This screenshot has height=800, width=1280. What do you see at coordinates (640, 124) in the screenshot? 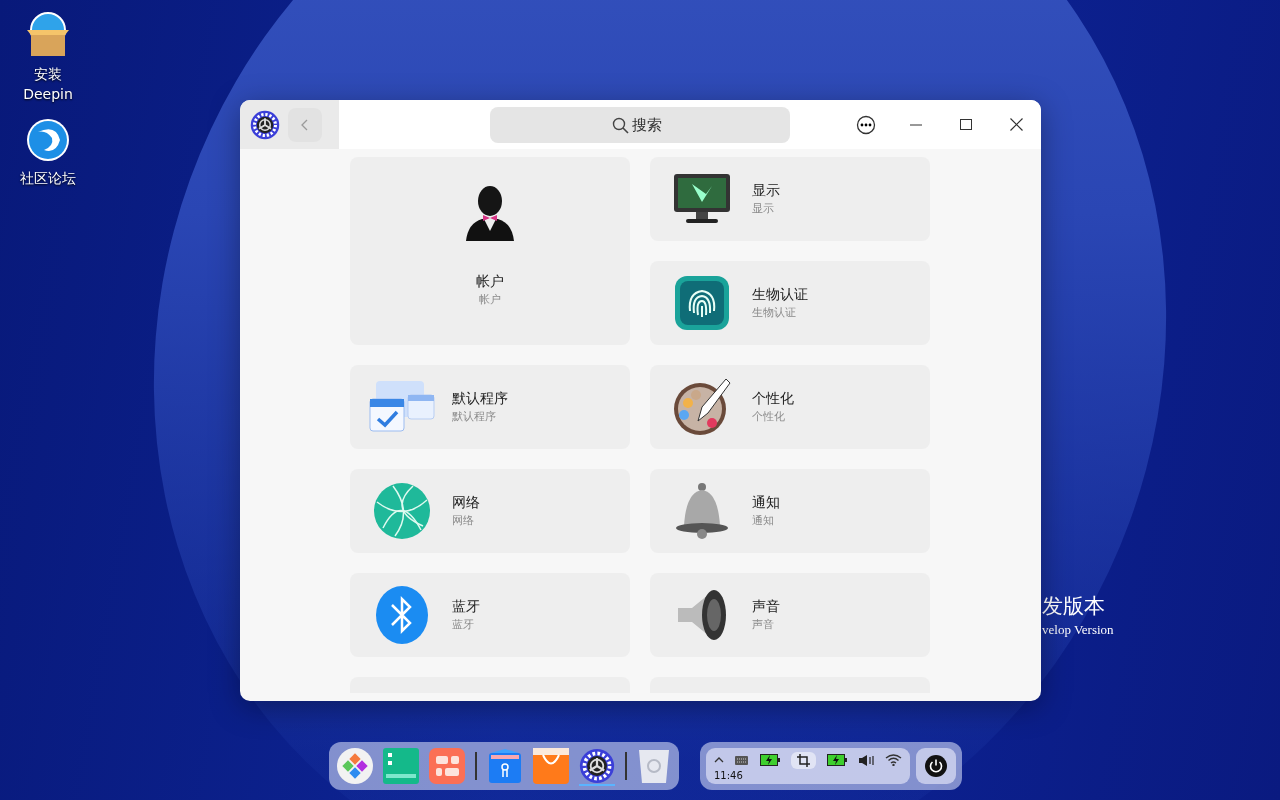
I see `search-field: 搜索` at bounding box center [640, 124].